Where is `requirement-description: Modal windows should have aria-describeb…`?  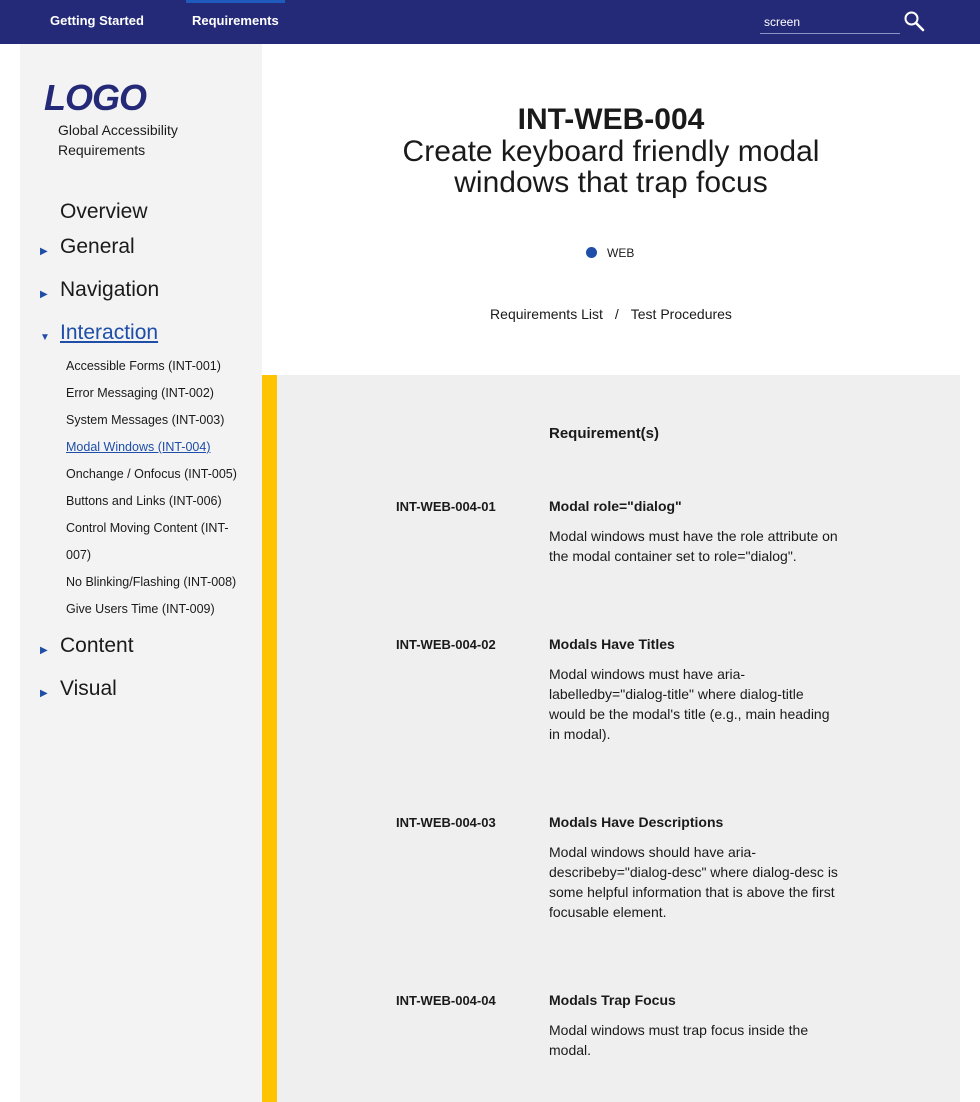 requirement-description: Modal windows should have aria-describeb… is located at coordinates (693, 882).